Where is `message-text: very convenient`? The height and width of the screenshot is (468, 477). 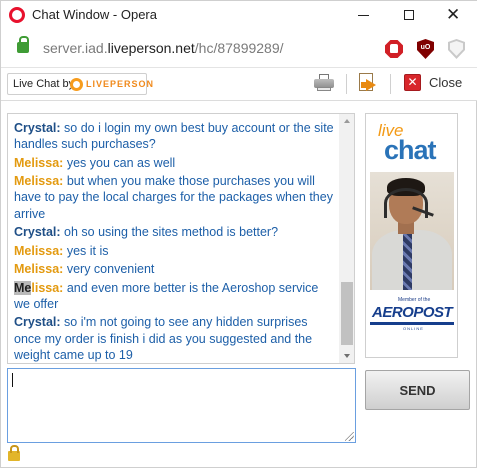
message-text: very convenient is located at coordinates (110, 269).